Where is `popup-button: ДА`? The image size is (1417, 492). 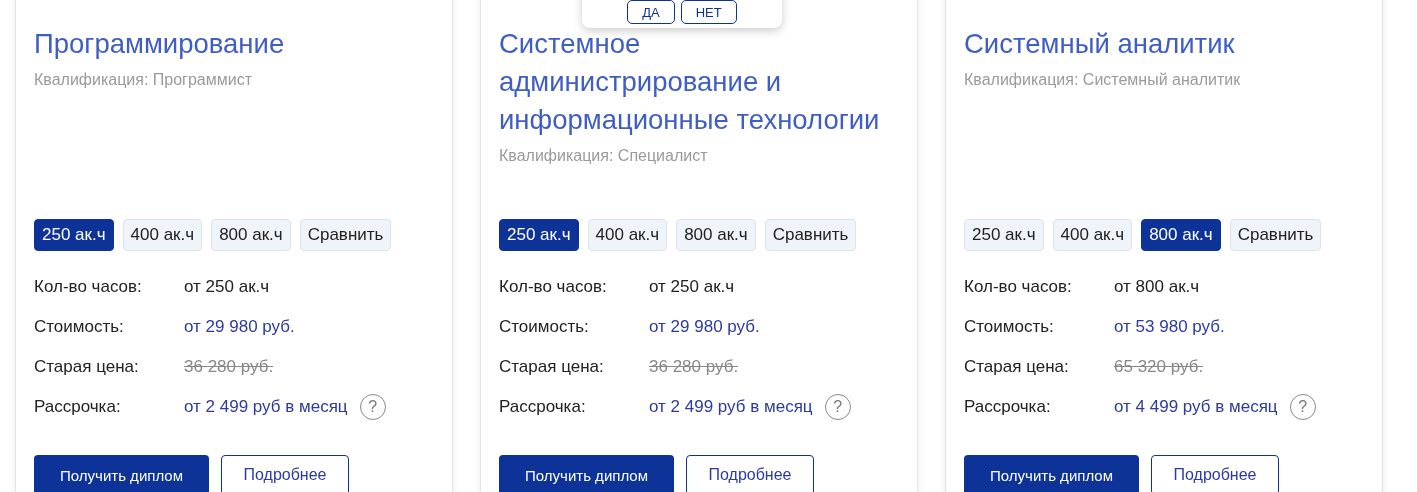
popup-button: ДА is located at coordinates (651, 12).